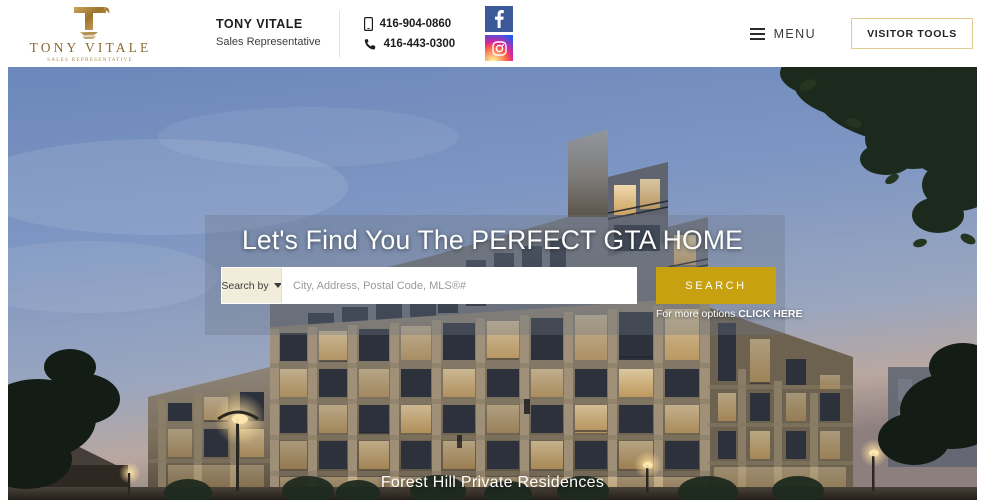 This screenshot has height=500, width=985. What do you see at coordinates (370, 44) in the screenshot?
I see `phone-icon` at bounding box center [370, 44].